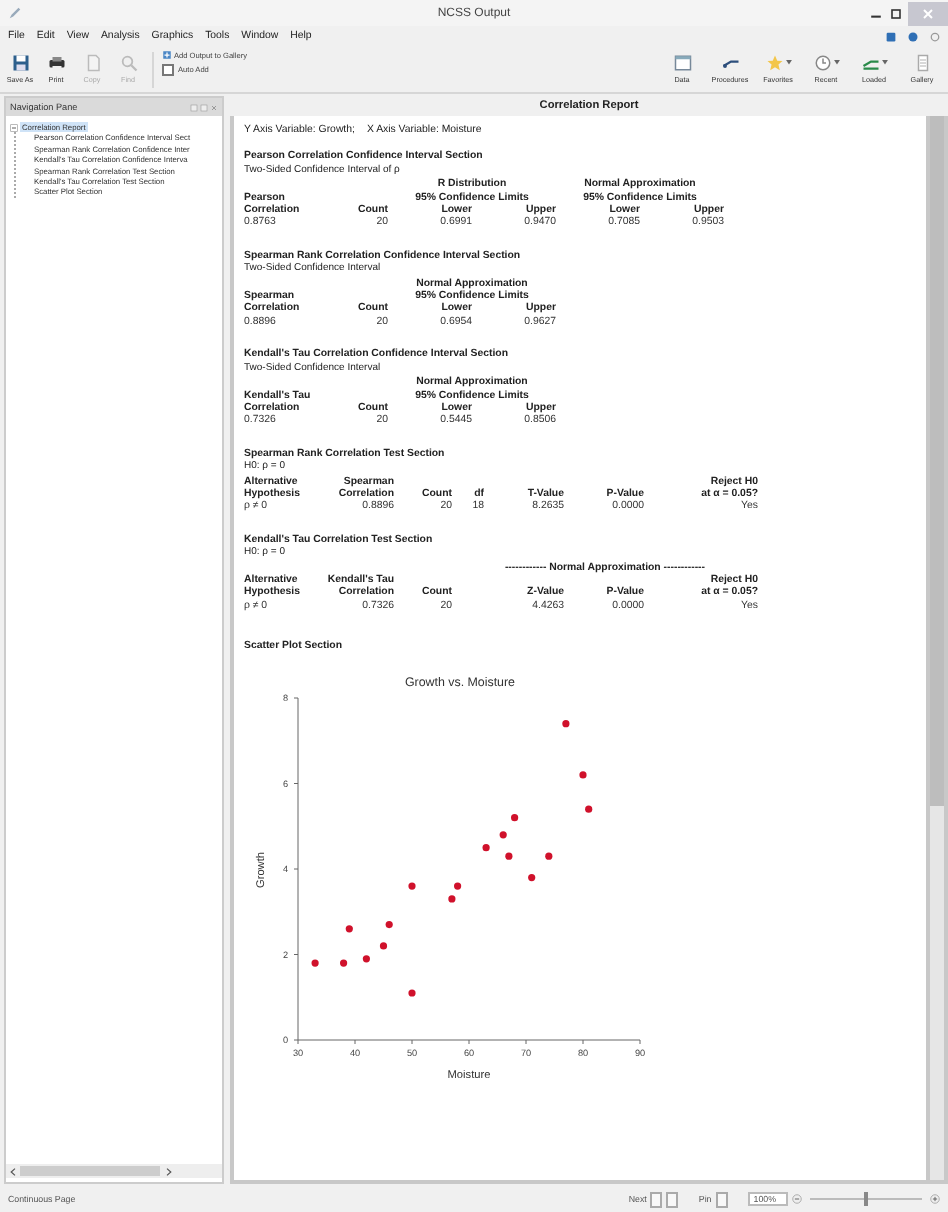 Image resolution: width=948 pixels, height=1212 pixels. What do you see at coordinates (797, 1199) in the screenshot?
I see `zoom-out-icon` at bounding box center [797, 1199].